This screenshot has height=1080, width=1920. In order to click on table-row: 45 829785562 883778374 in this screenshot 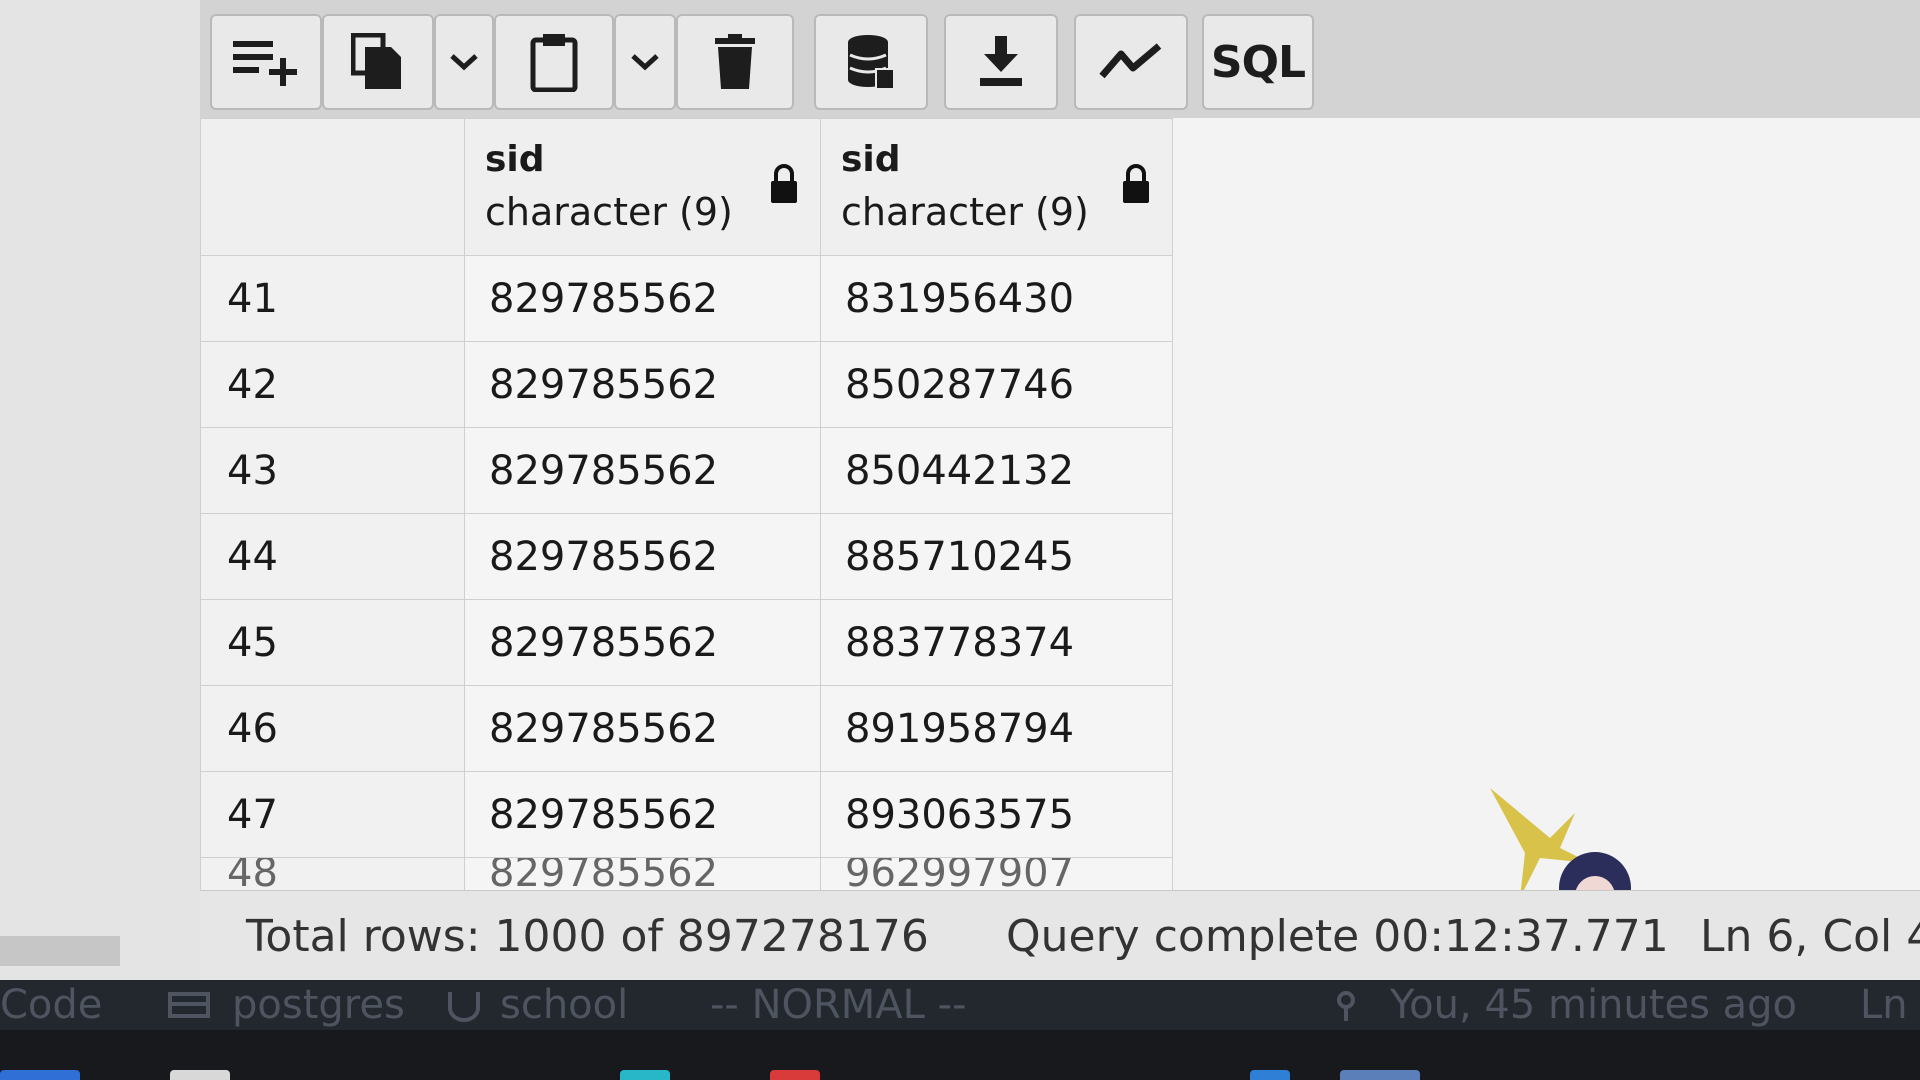, I will do `click(686, 642)`.